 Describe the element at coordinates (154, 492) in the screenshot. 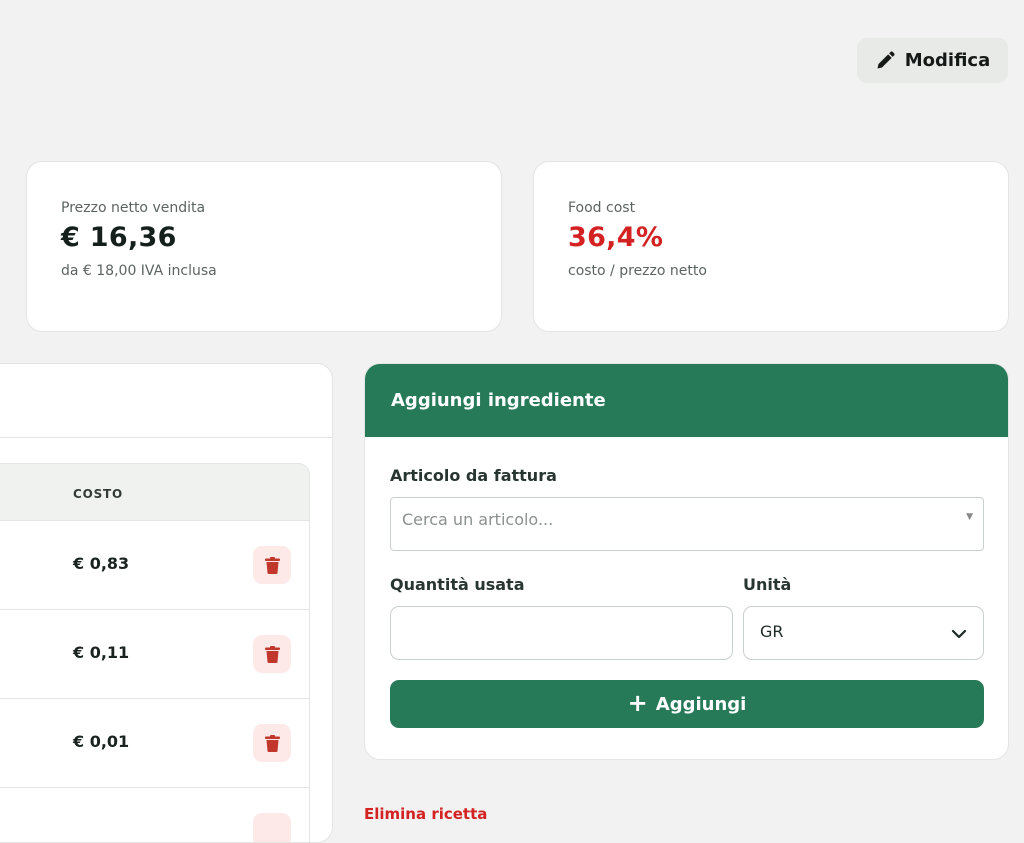

I see `table-header` at that location.